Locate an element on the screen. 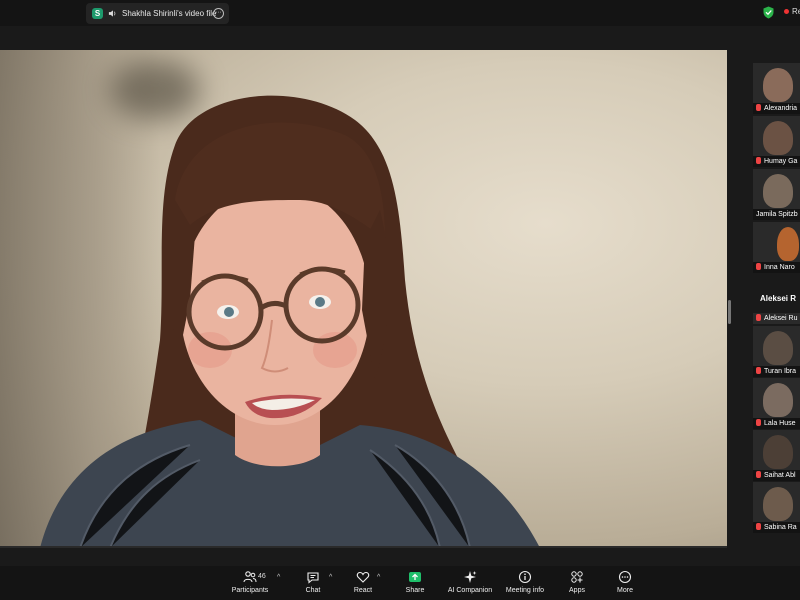  participant-name: Turan Ibra is located at coordinates (776, 371).